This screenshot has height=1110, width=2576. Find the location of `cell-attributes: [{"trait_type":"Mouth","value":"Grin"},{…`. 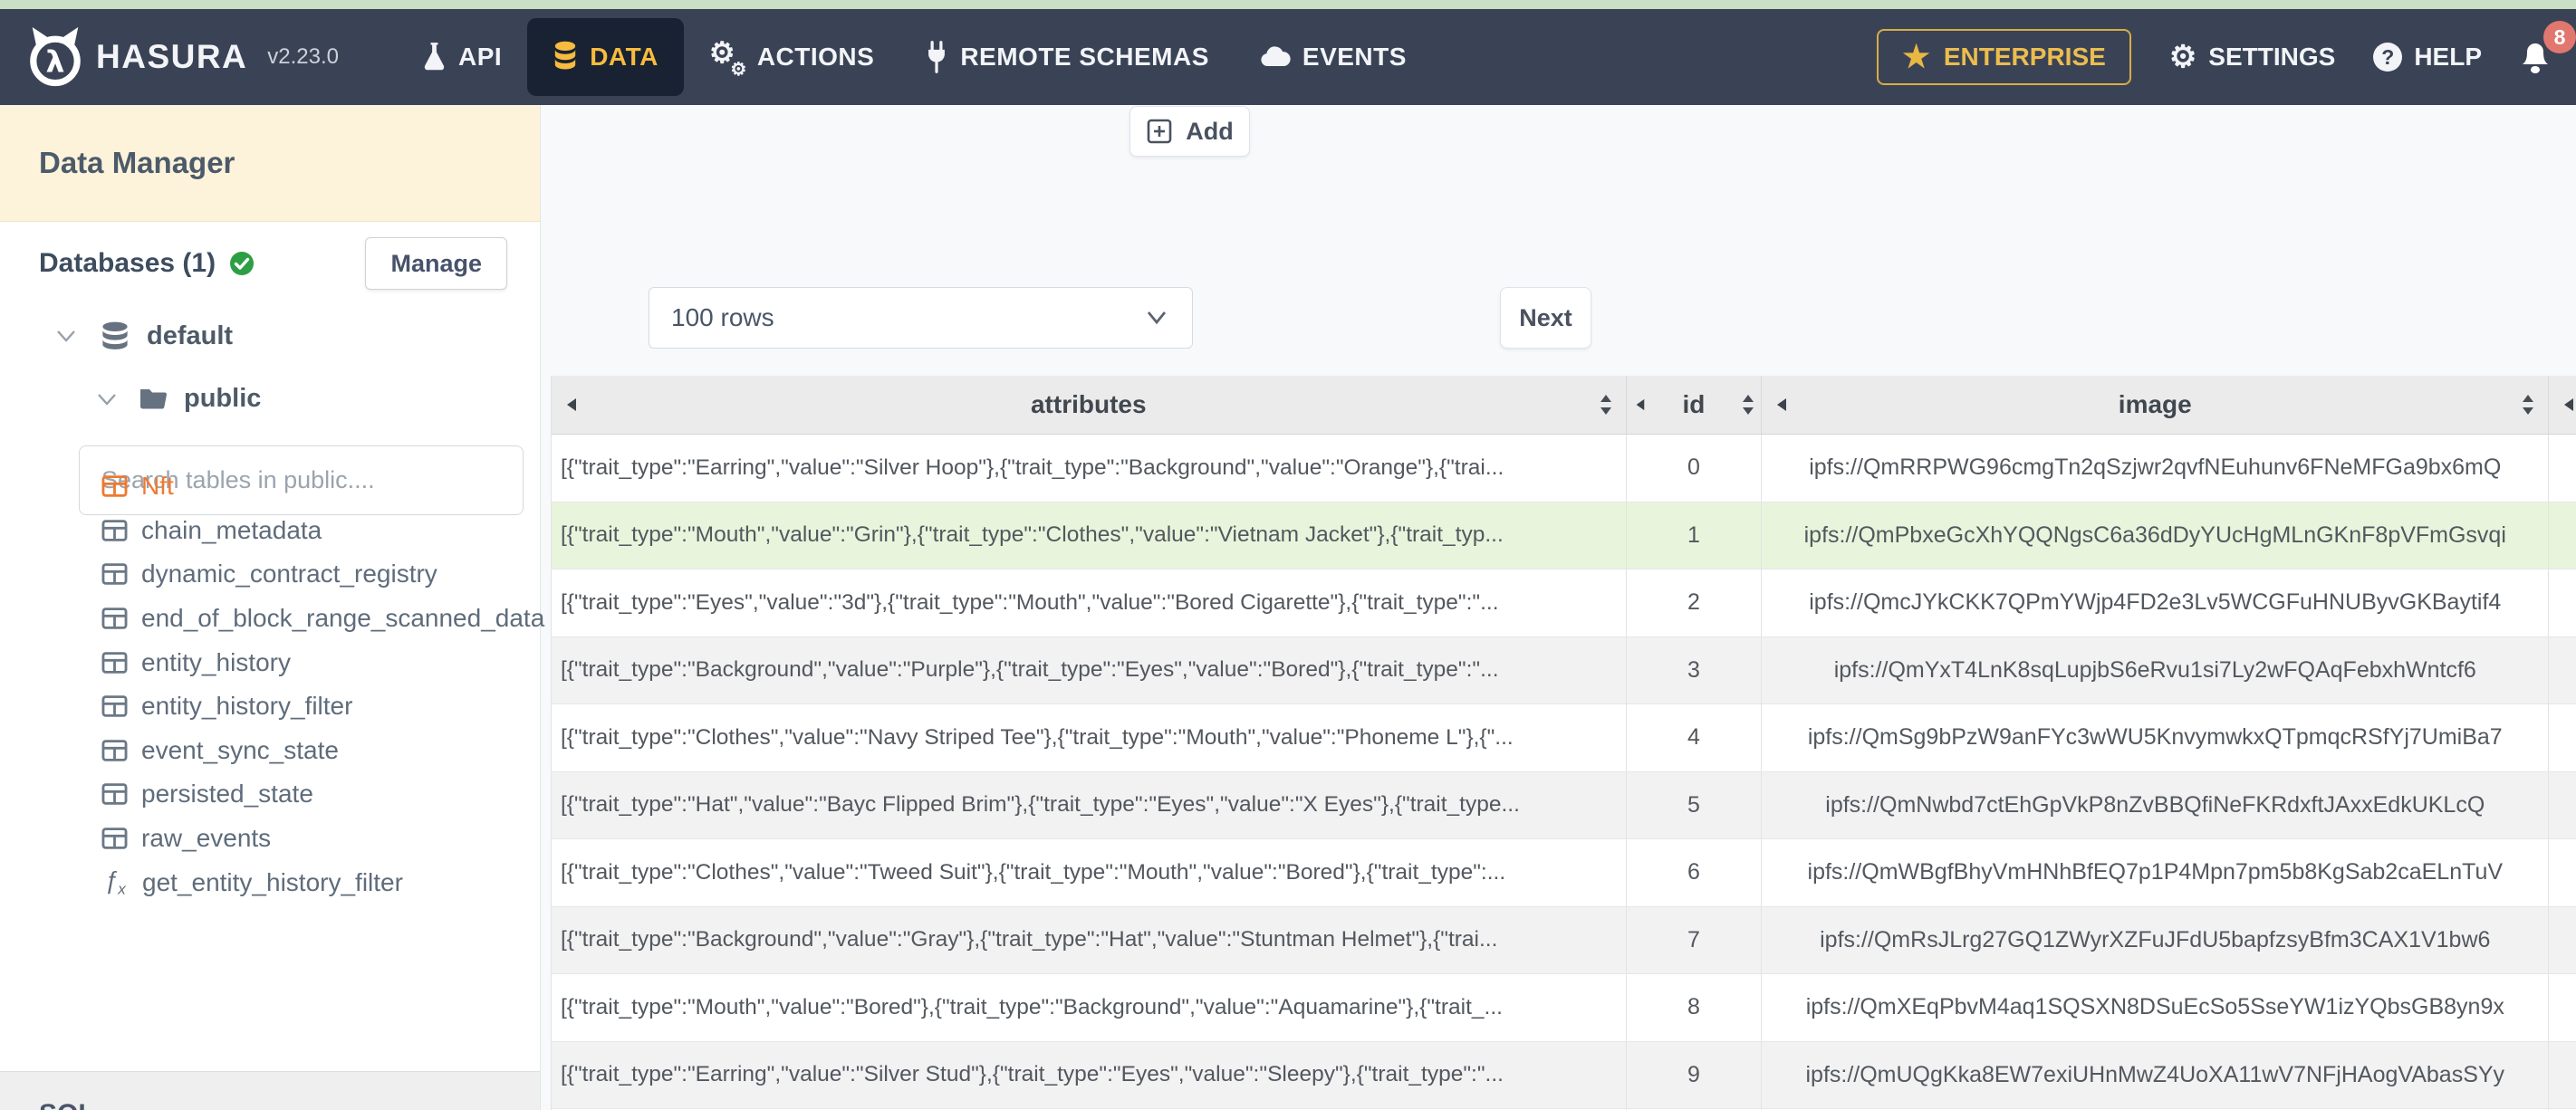

cell-attributes: [{"trait_type":"Mouth","value":"Grin"},{… is located at coordinates (1089, 535).